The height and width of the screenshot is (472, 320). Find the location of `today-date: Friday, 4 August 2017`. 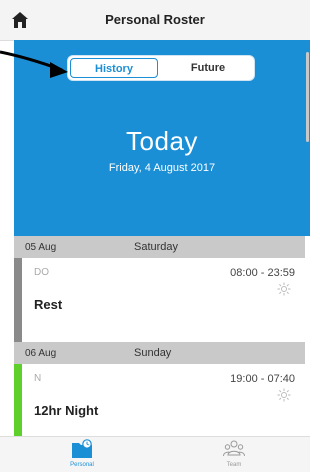

today-date: Friday, 4 August 2017 is located at coordinates (162, 168).